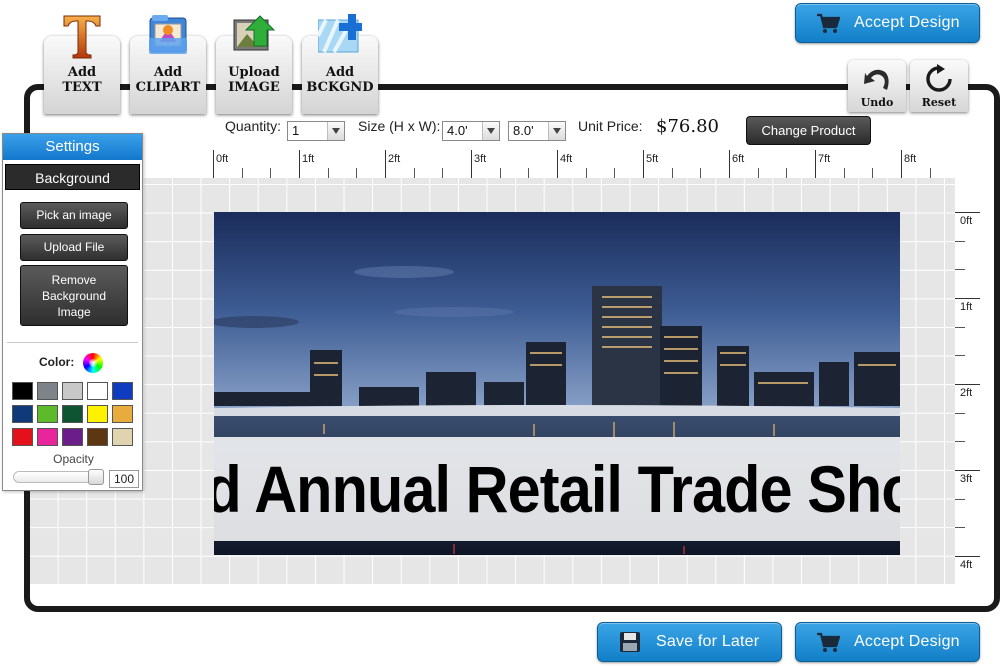 This screenshot has width=1002, height=666. I want to click on upload-image-label: Upload IMAGE, so click(254, 80).